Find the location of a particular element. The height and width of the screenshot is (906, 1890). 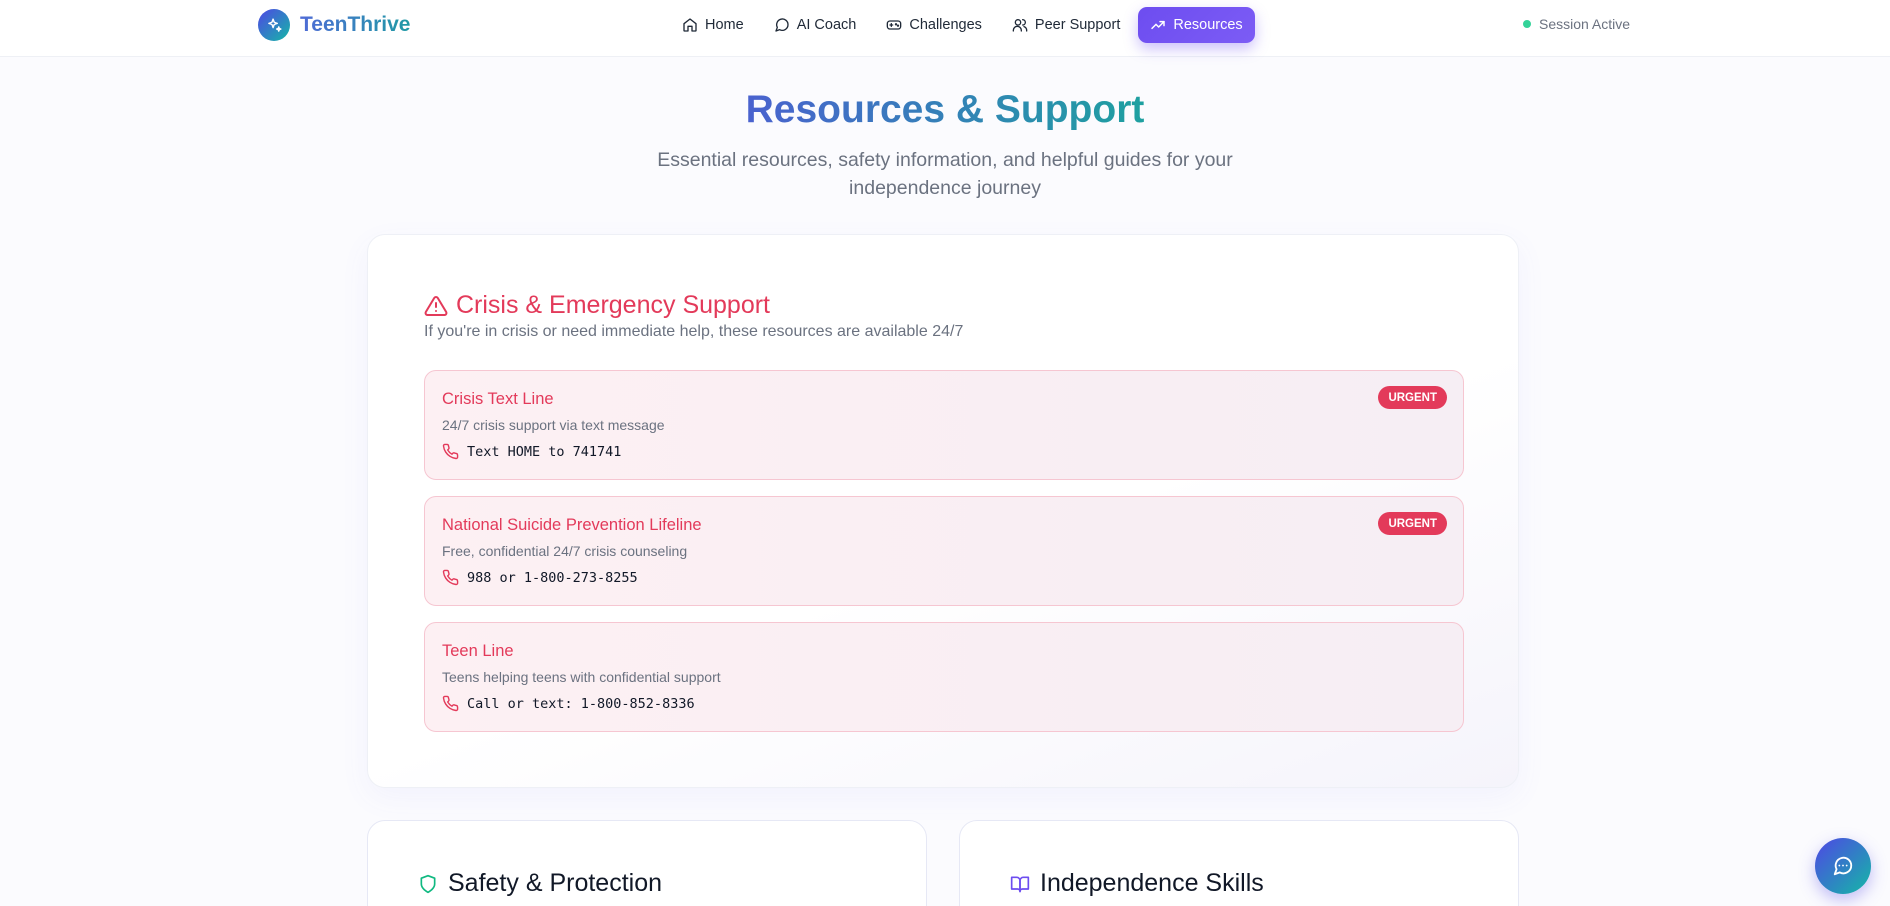

nav-home: Home is located at coordinates (713, 25).